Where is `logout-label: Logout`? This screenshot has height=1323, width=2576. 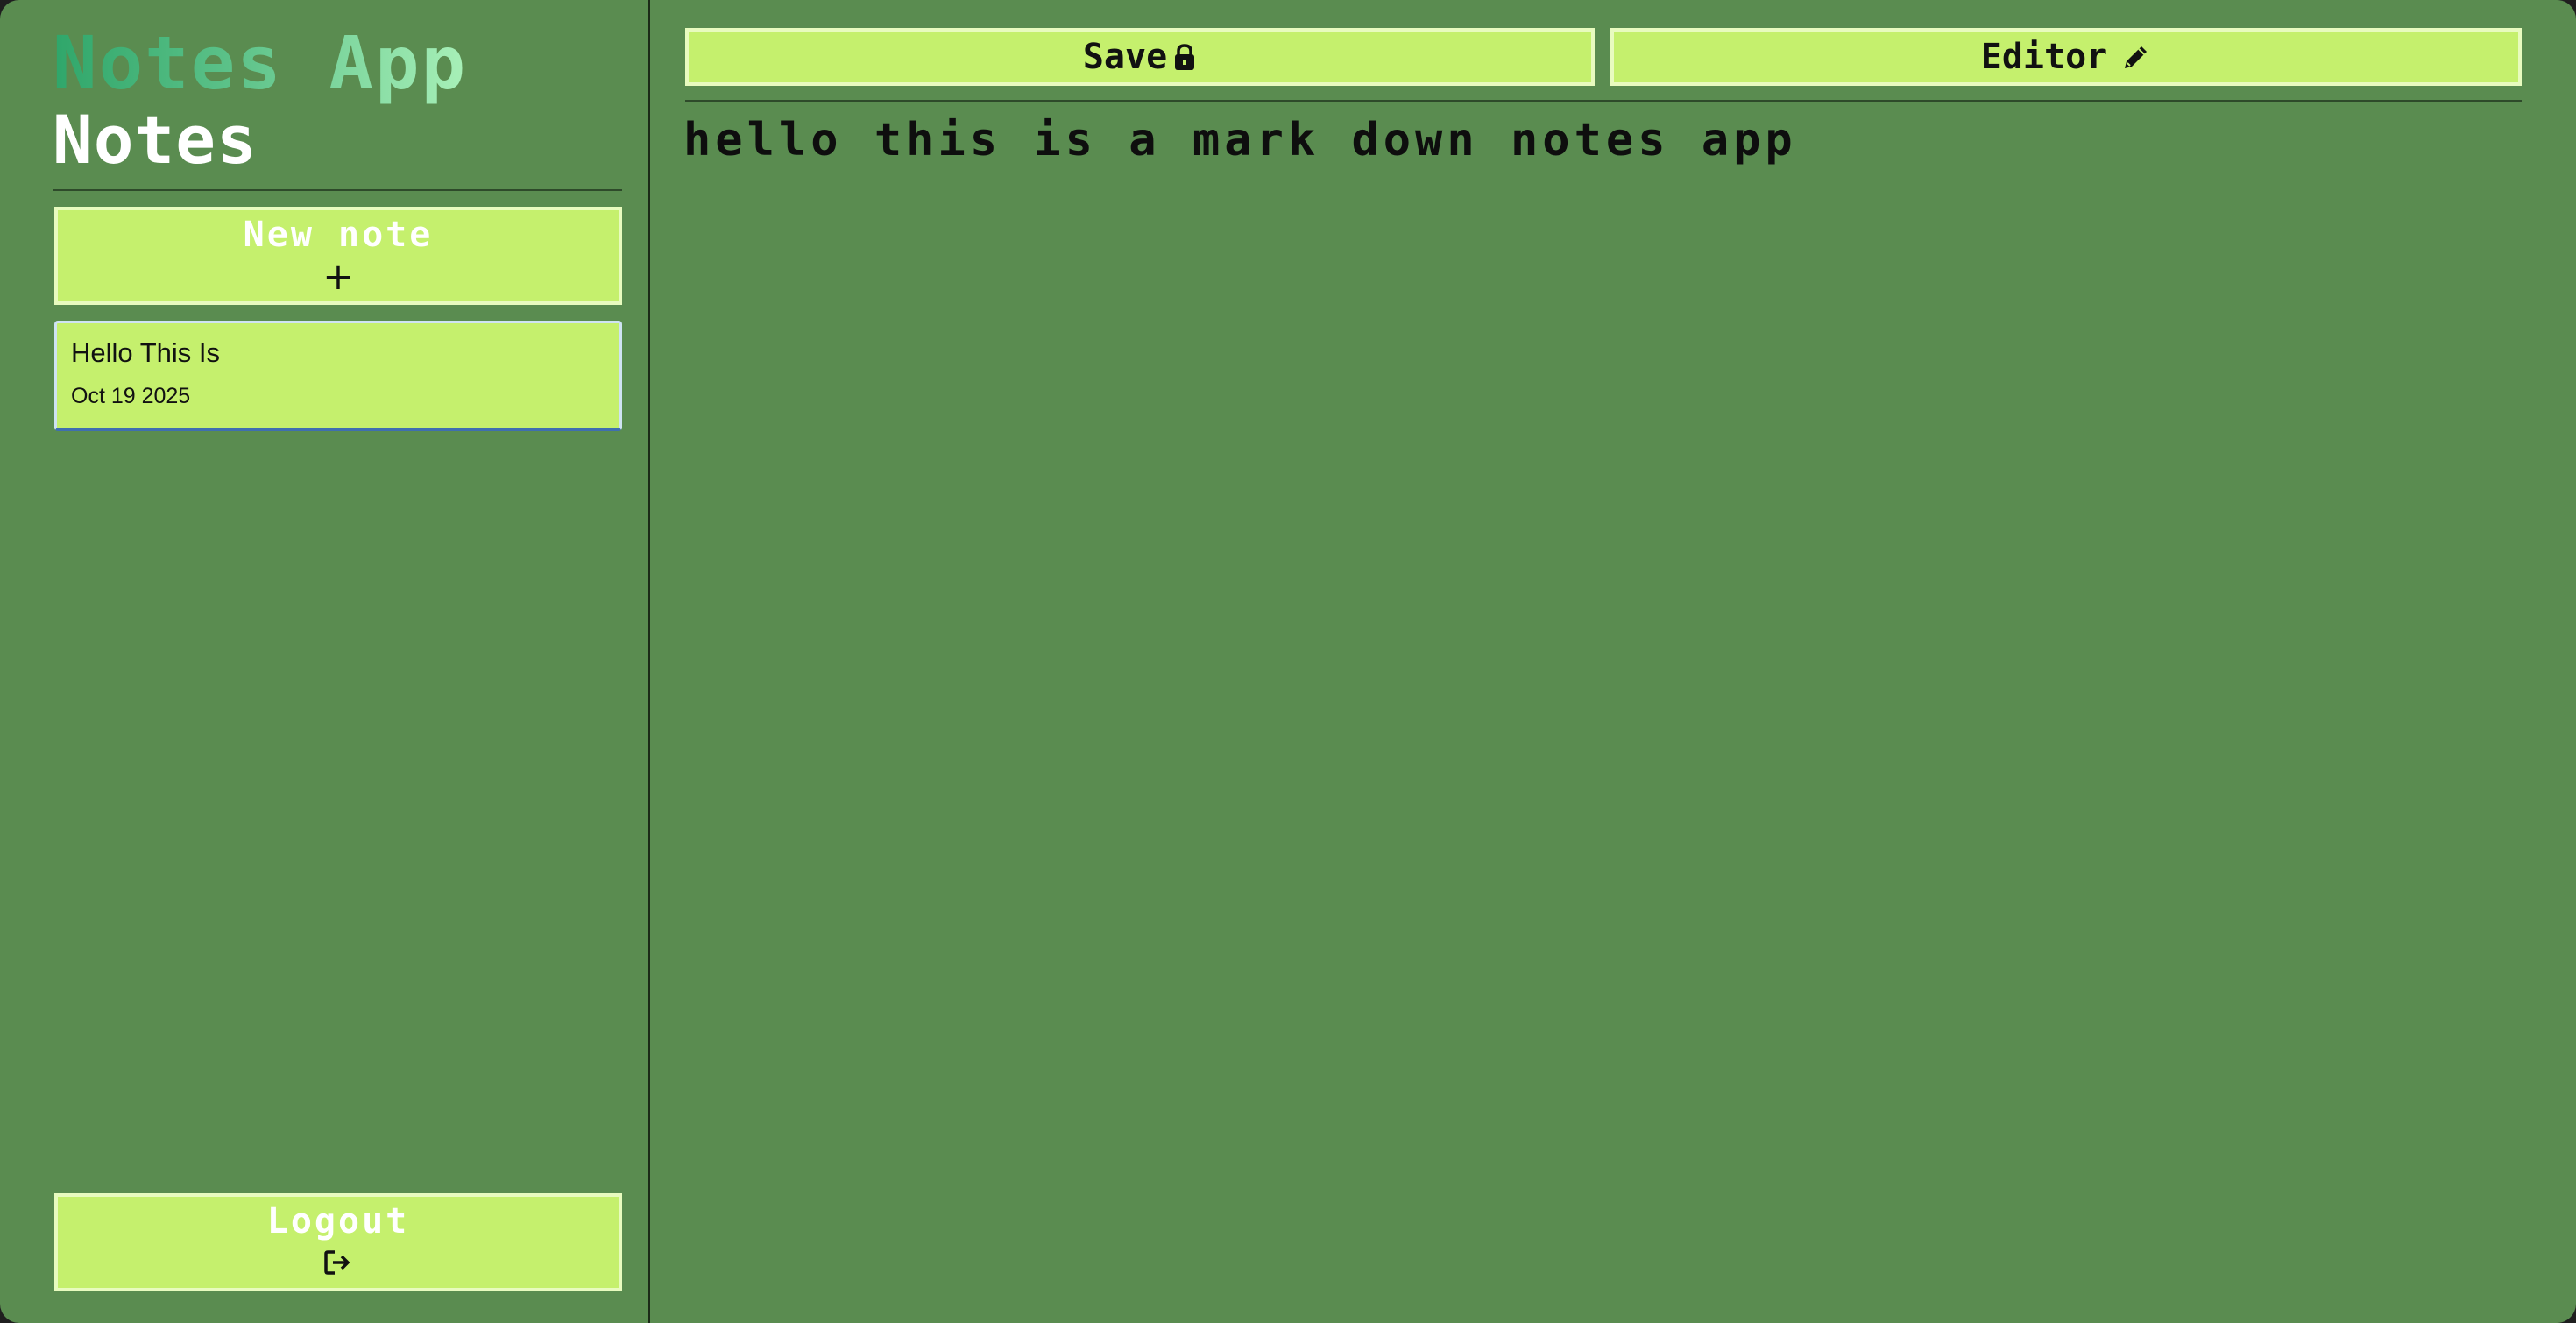 logout-label: Logout is located at coordinates (338, 1221).